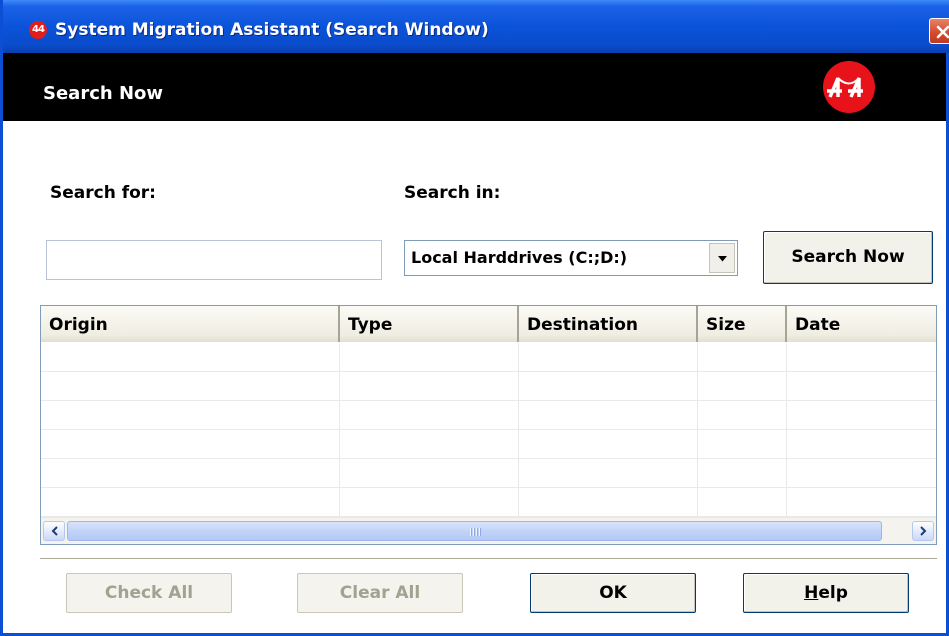 The height and width of the screenshot is (636, 949). What do you see at coordinates (429, 324) in the screenshot?
I see `column-header-type: Type` at bounding box center [429, 324].